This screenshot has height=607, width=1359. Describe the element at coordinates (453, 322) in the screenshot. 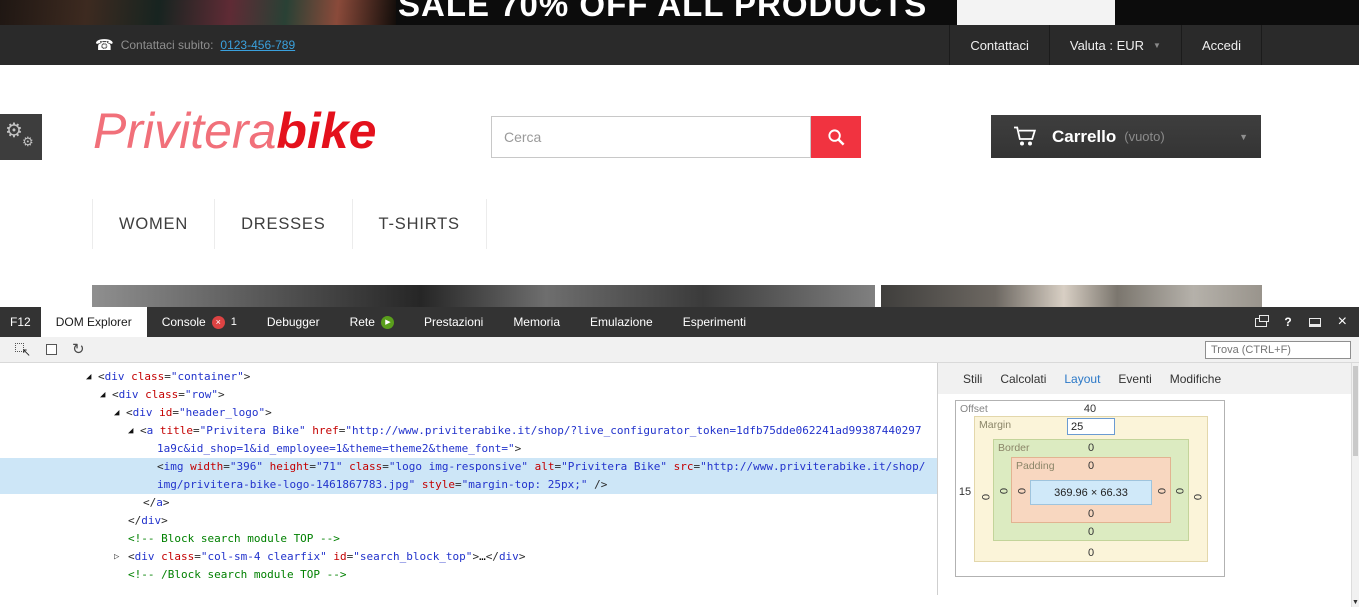

I see `tab-prestazioni: Prestazioni` at that location.